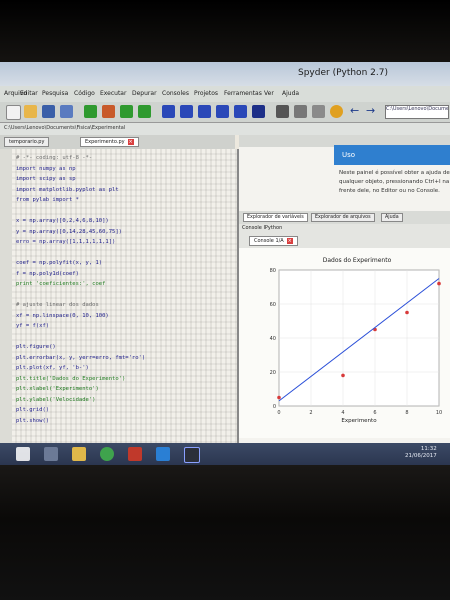 The image size is (450, 600). What do you see at coordinates (349, 155) in the screenshot?
I see `help-banner-title: Uso` at bounding box center [349, 155].